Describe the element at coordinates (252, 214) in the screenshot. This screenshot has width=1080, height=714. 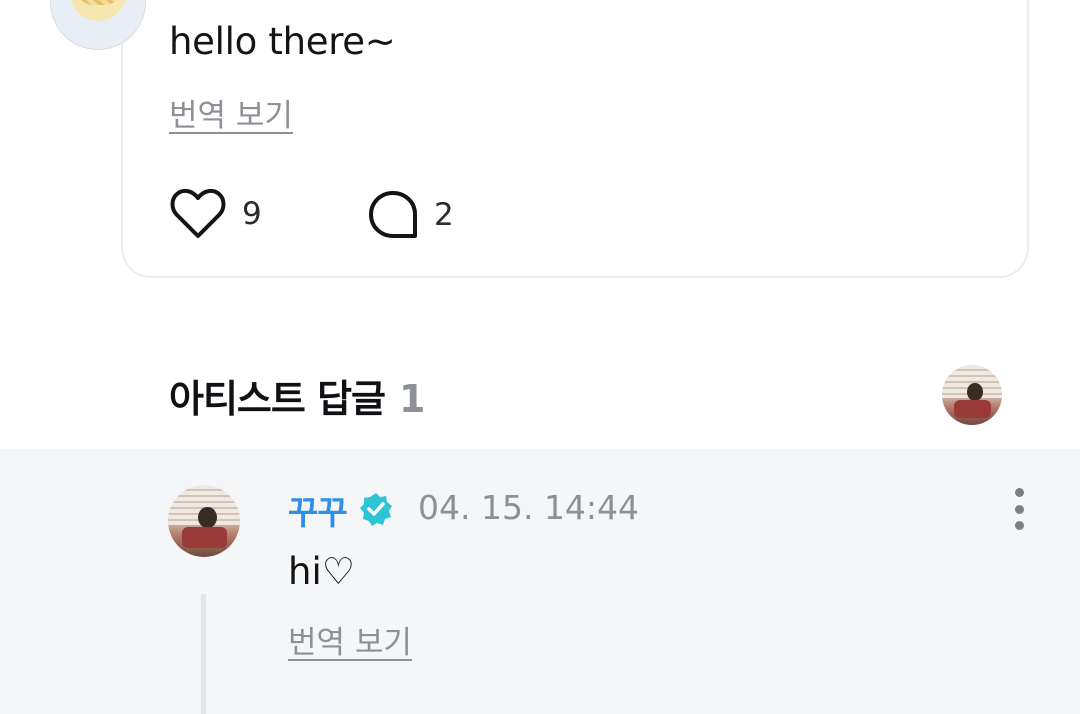
I see `like-count: 9` at that location.